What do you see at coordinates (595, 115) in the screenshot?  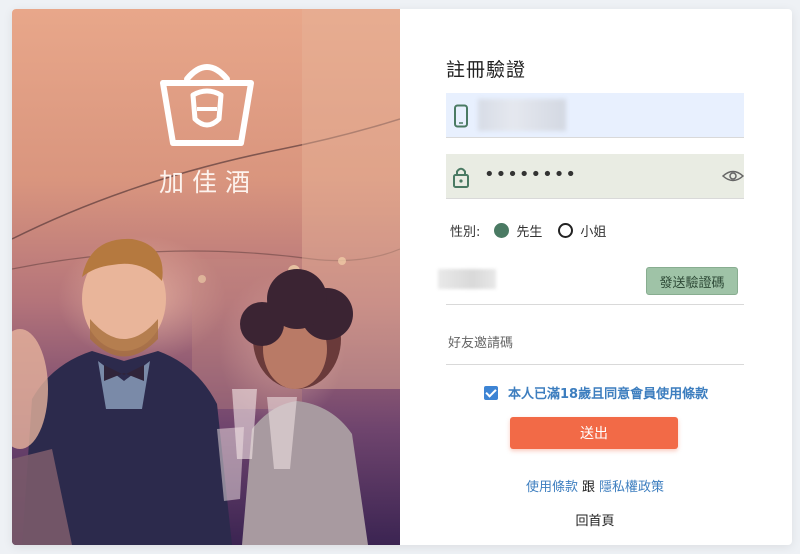 I see `phone-field` at bounding box center [595, 115].